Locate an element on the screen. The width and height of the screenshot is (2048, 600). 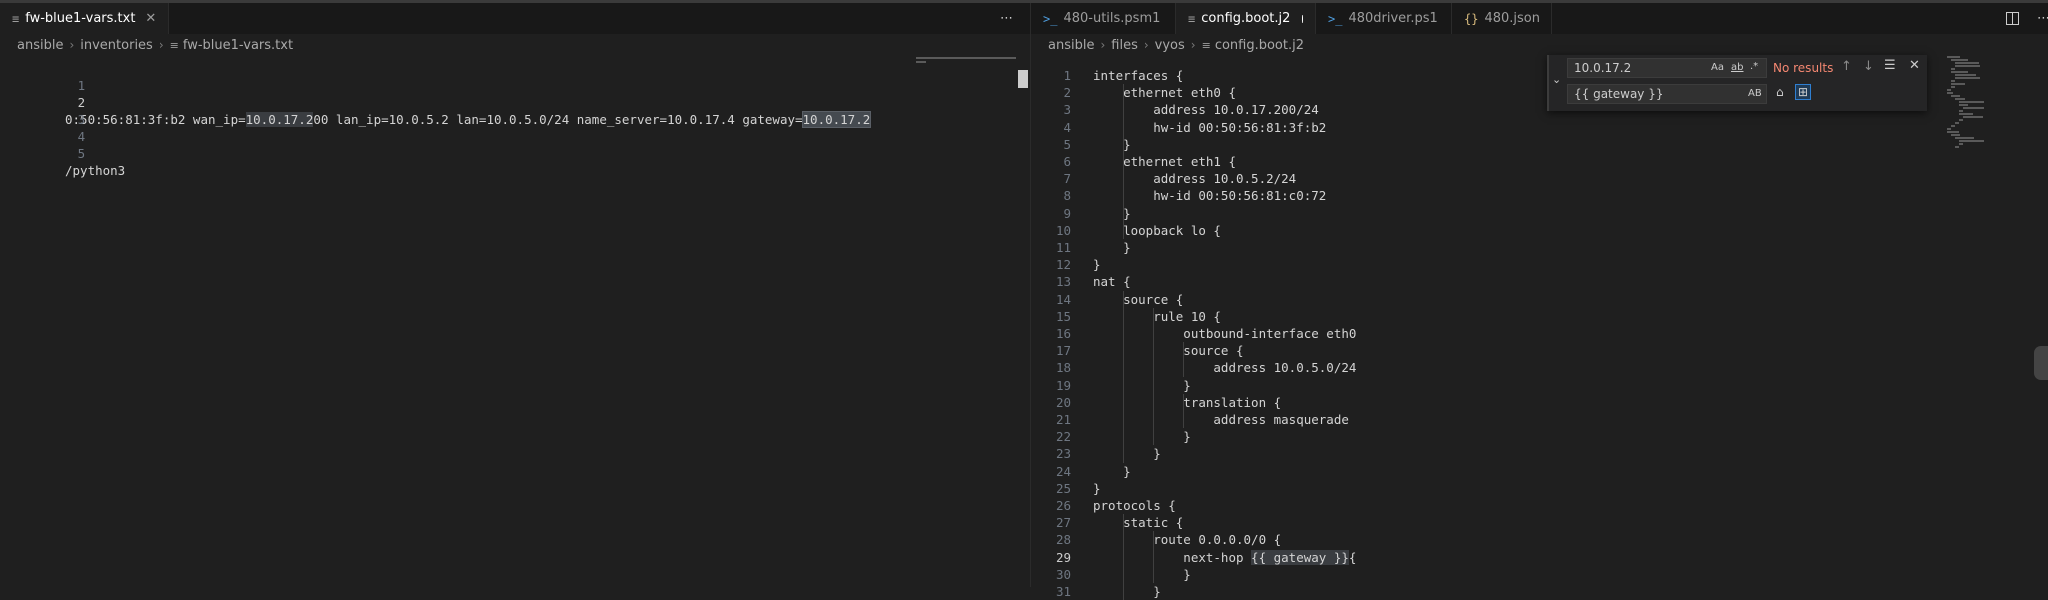
line-number: 4 is located at coordinates (81, 136).